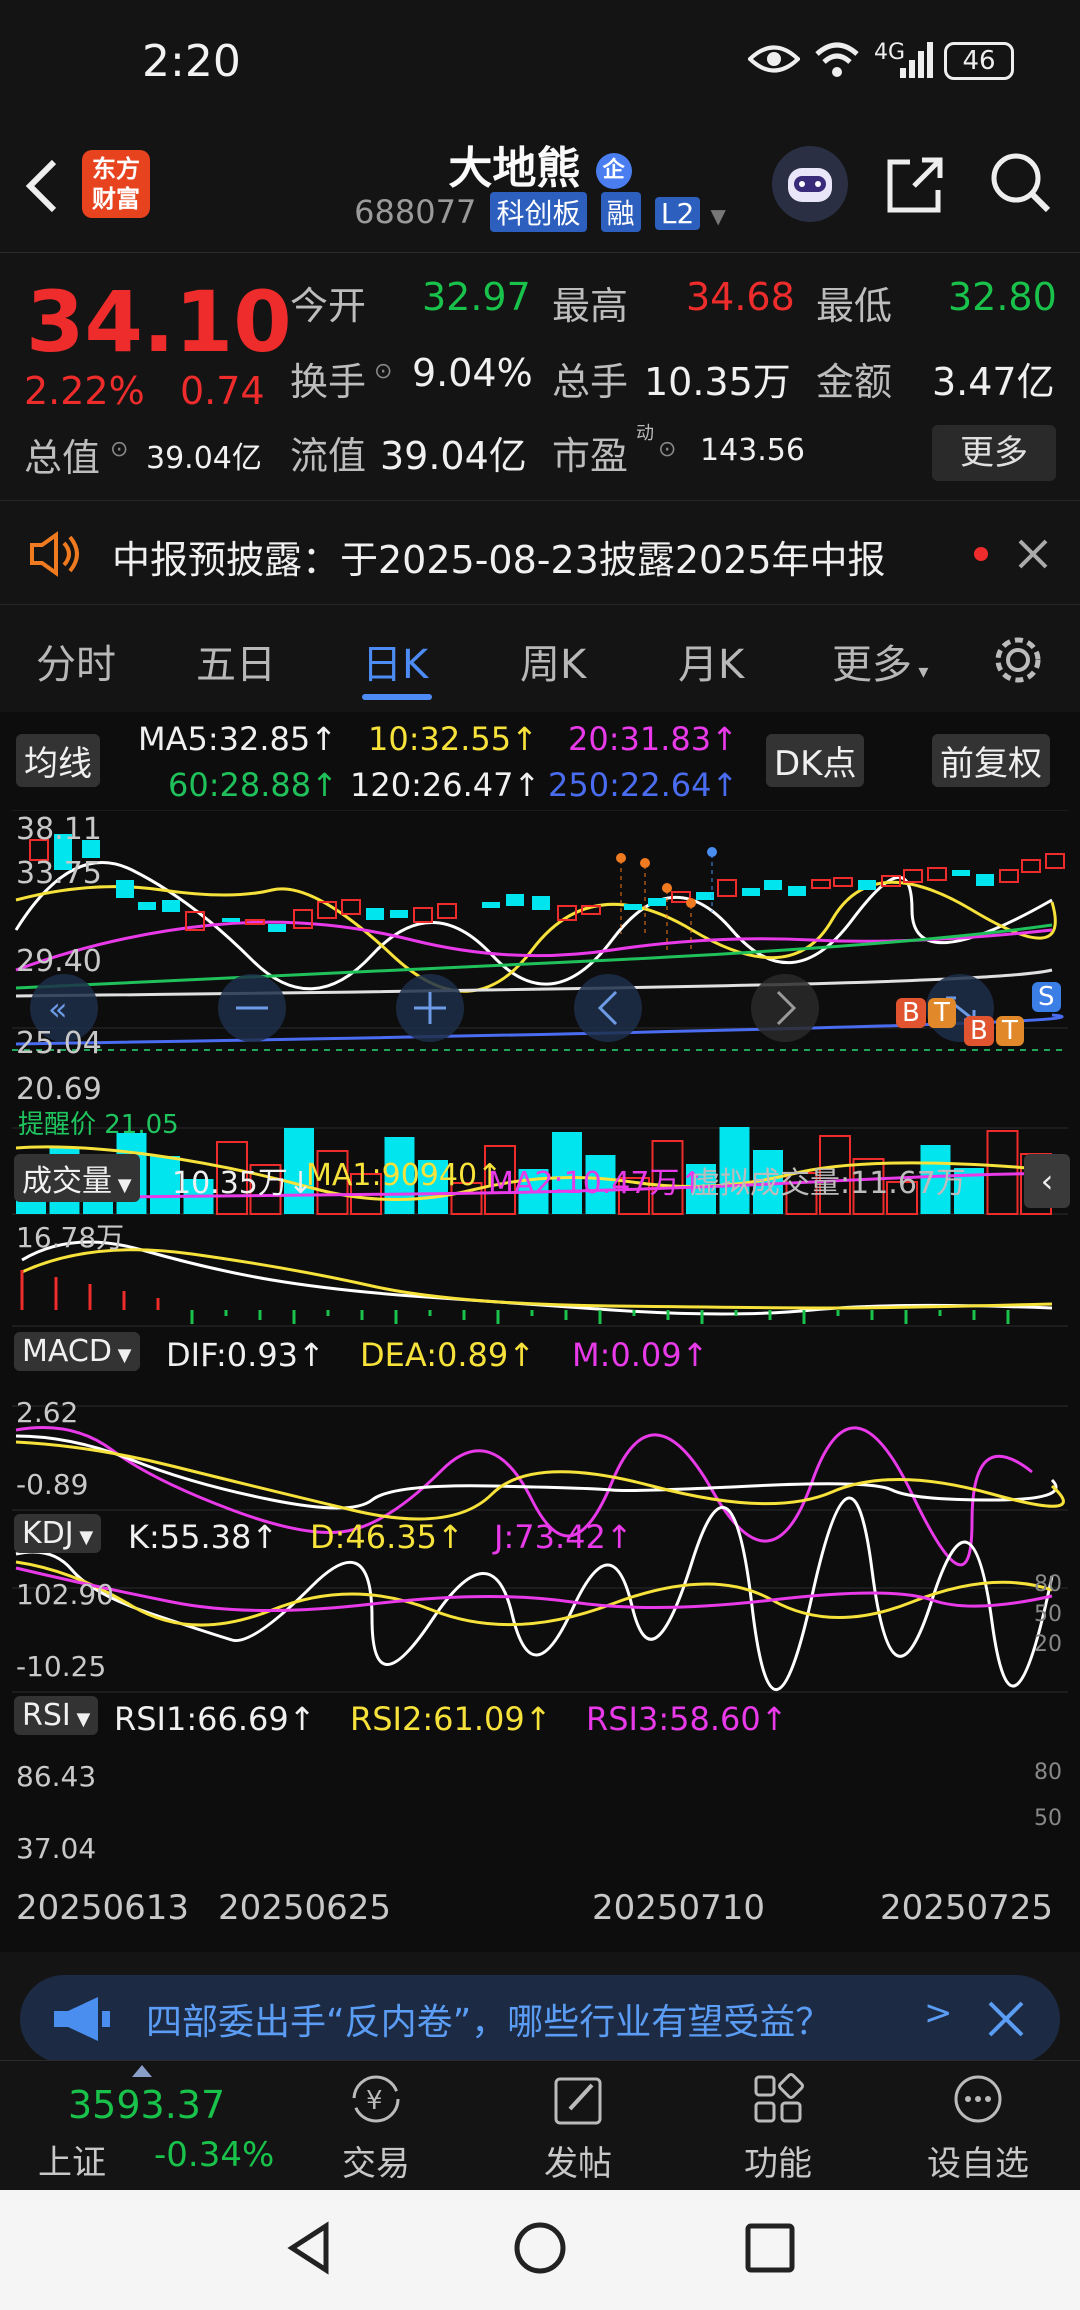  Describe the element at coordinates (61, 1666) in the screenshot. I see `kdj-axis-bottom: -10.25` at that location.